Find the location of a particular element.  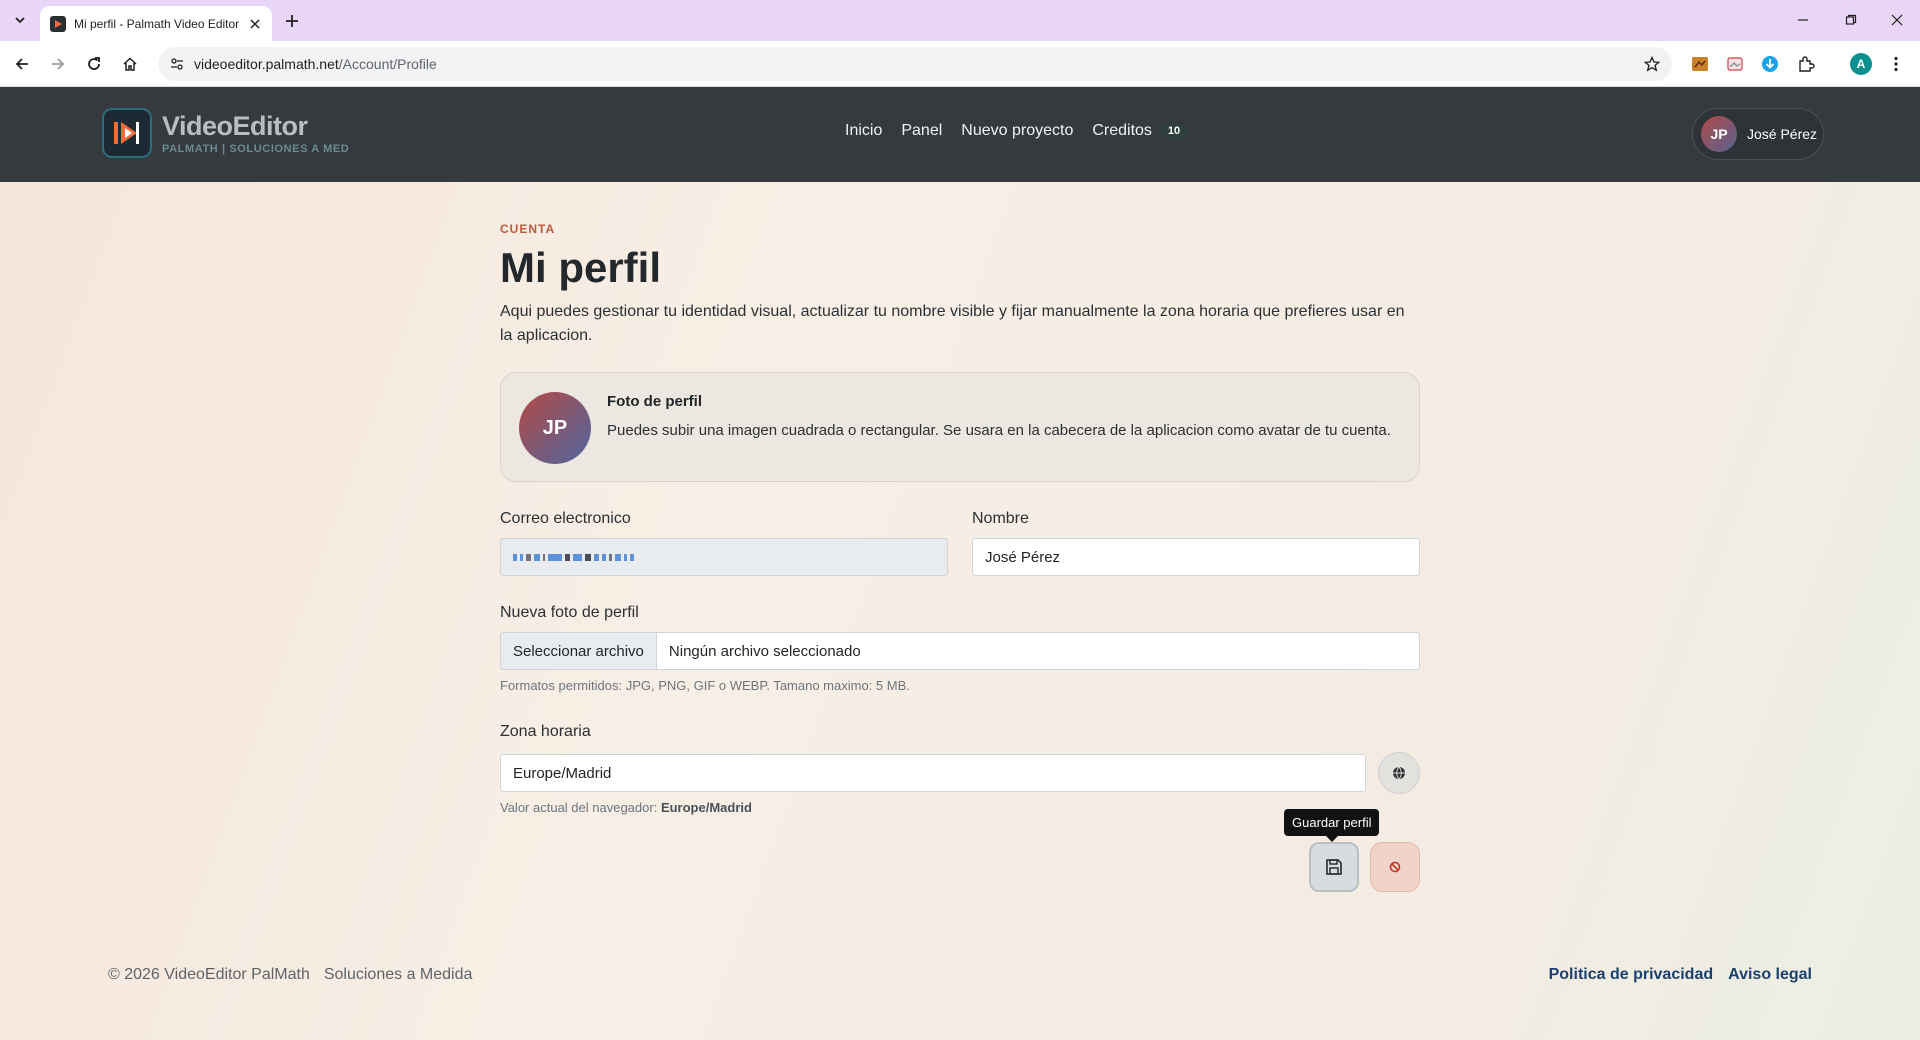

browser-tab-strip: Mi perfil - Palmath Video Editor is located at coordinates (960, 20).